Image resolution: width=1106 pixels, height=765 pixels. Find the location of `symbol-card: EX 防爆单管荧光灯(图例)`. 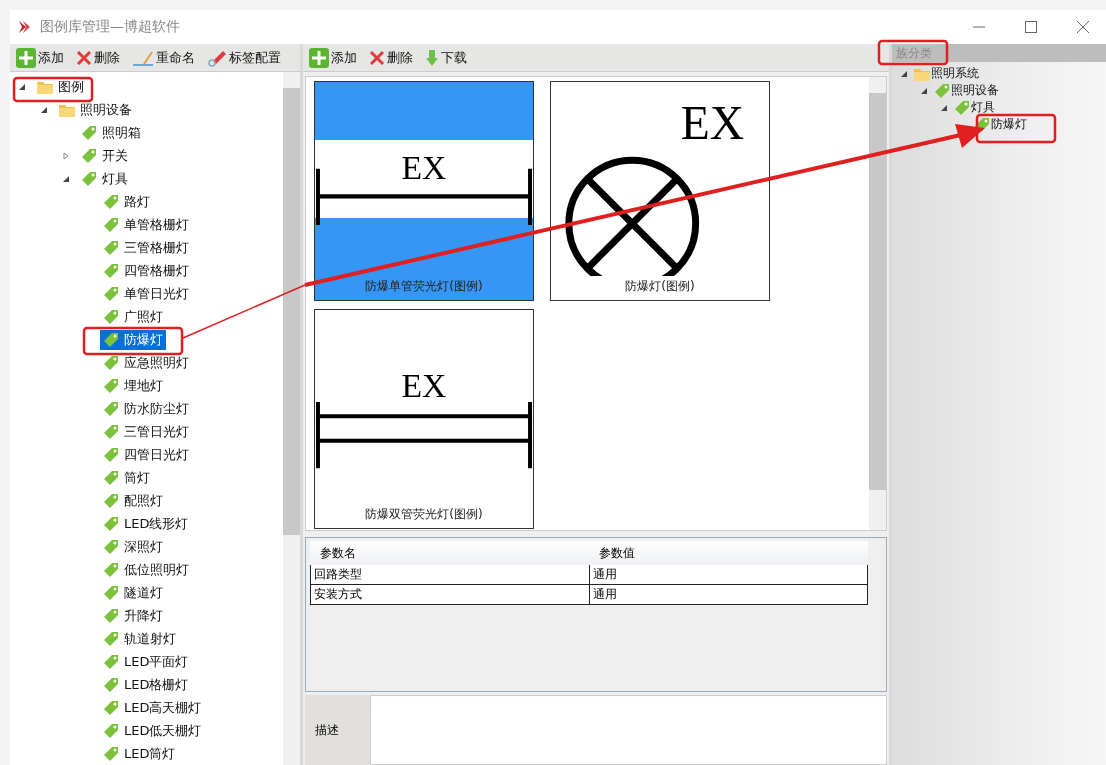

symbol-card: EX 防爆单管荧光灯(图例) is located at coordinates (424, 191).